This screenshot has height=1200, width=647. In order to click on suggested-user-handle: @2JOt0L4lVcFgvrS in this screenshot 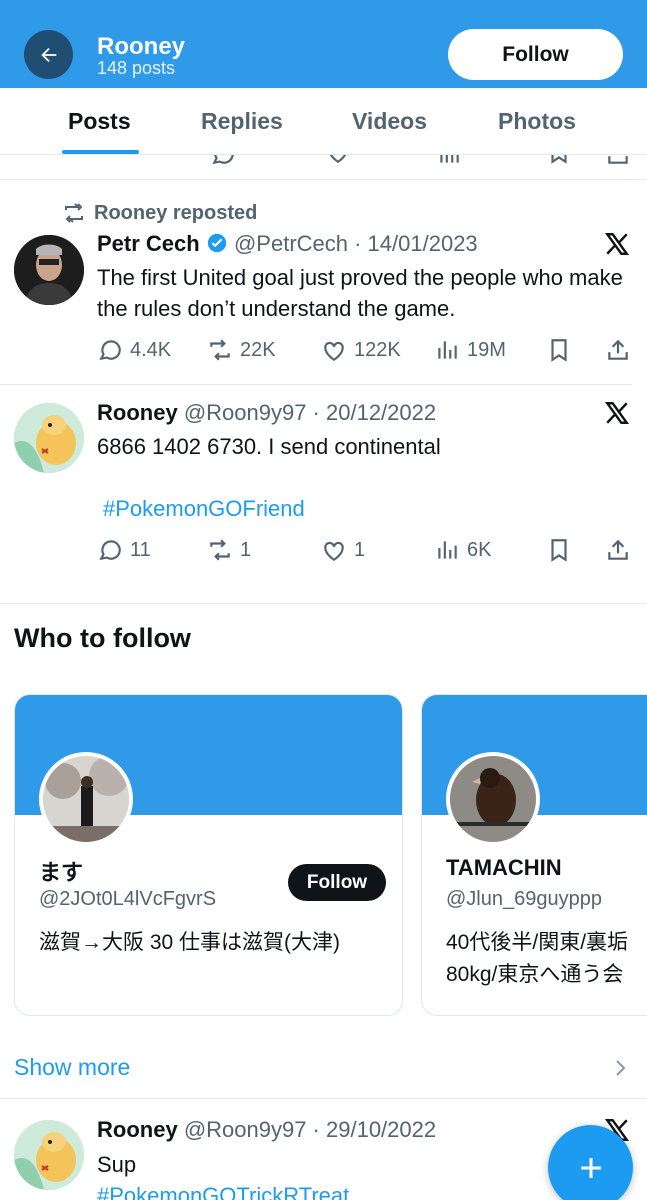, I will do `click(128, 899)`.